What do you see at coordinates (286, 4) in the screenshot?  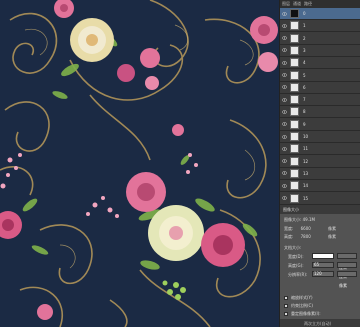 I see `tab-layers: 图层` at bounding box center [286, 4].